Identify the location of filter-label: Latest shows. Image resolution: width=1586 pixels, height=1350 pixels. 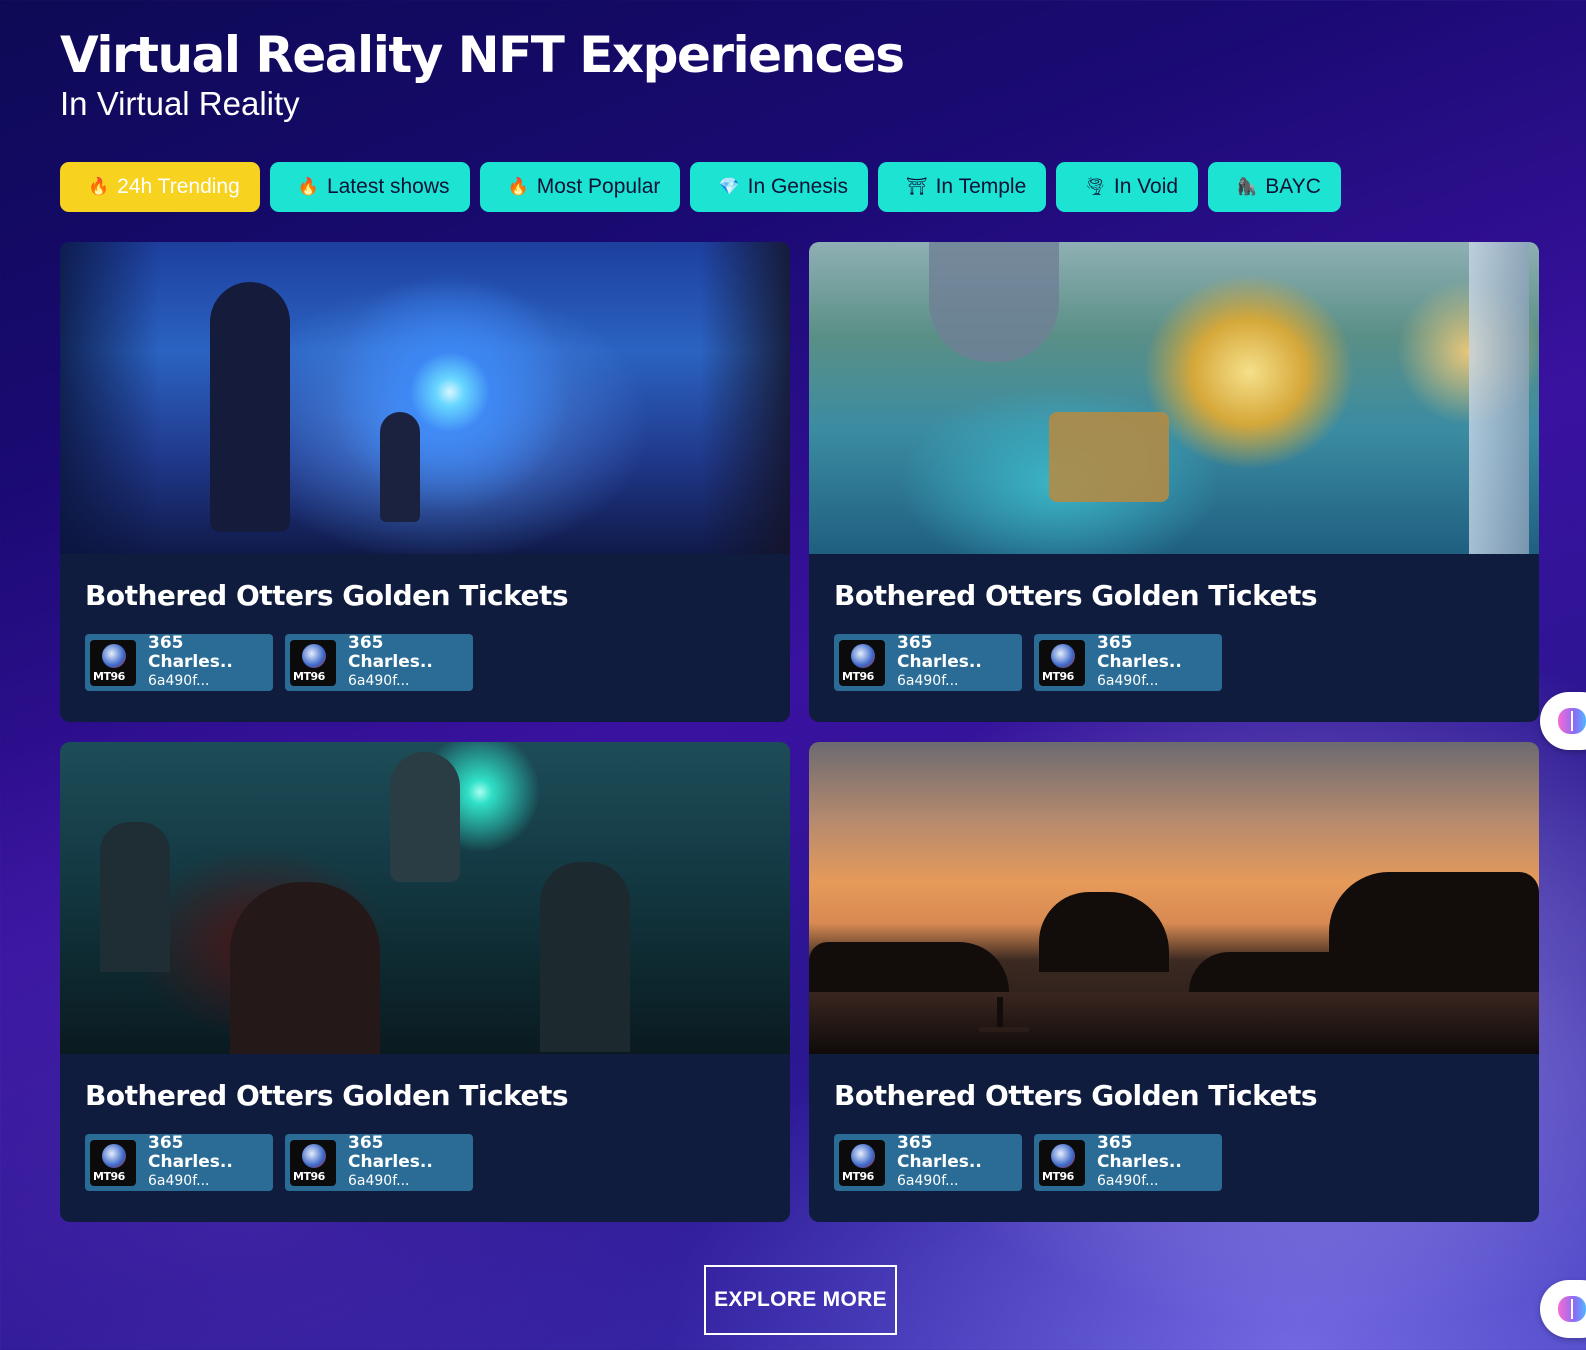
(388, 186).